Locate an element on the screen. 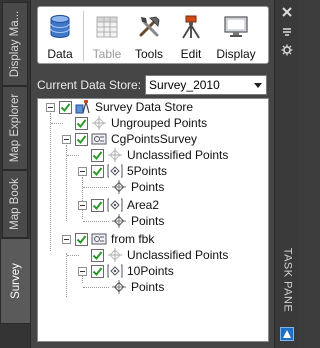 The image size is (320, 348). data-button-label: Data is located at coordinates (60, 54).